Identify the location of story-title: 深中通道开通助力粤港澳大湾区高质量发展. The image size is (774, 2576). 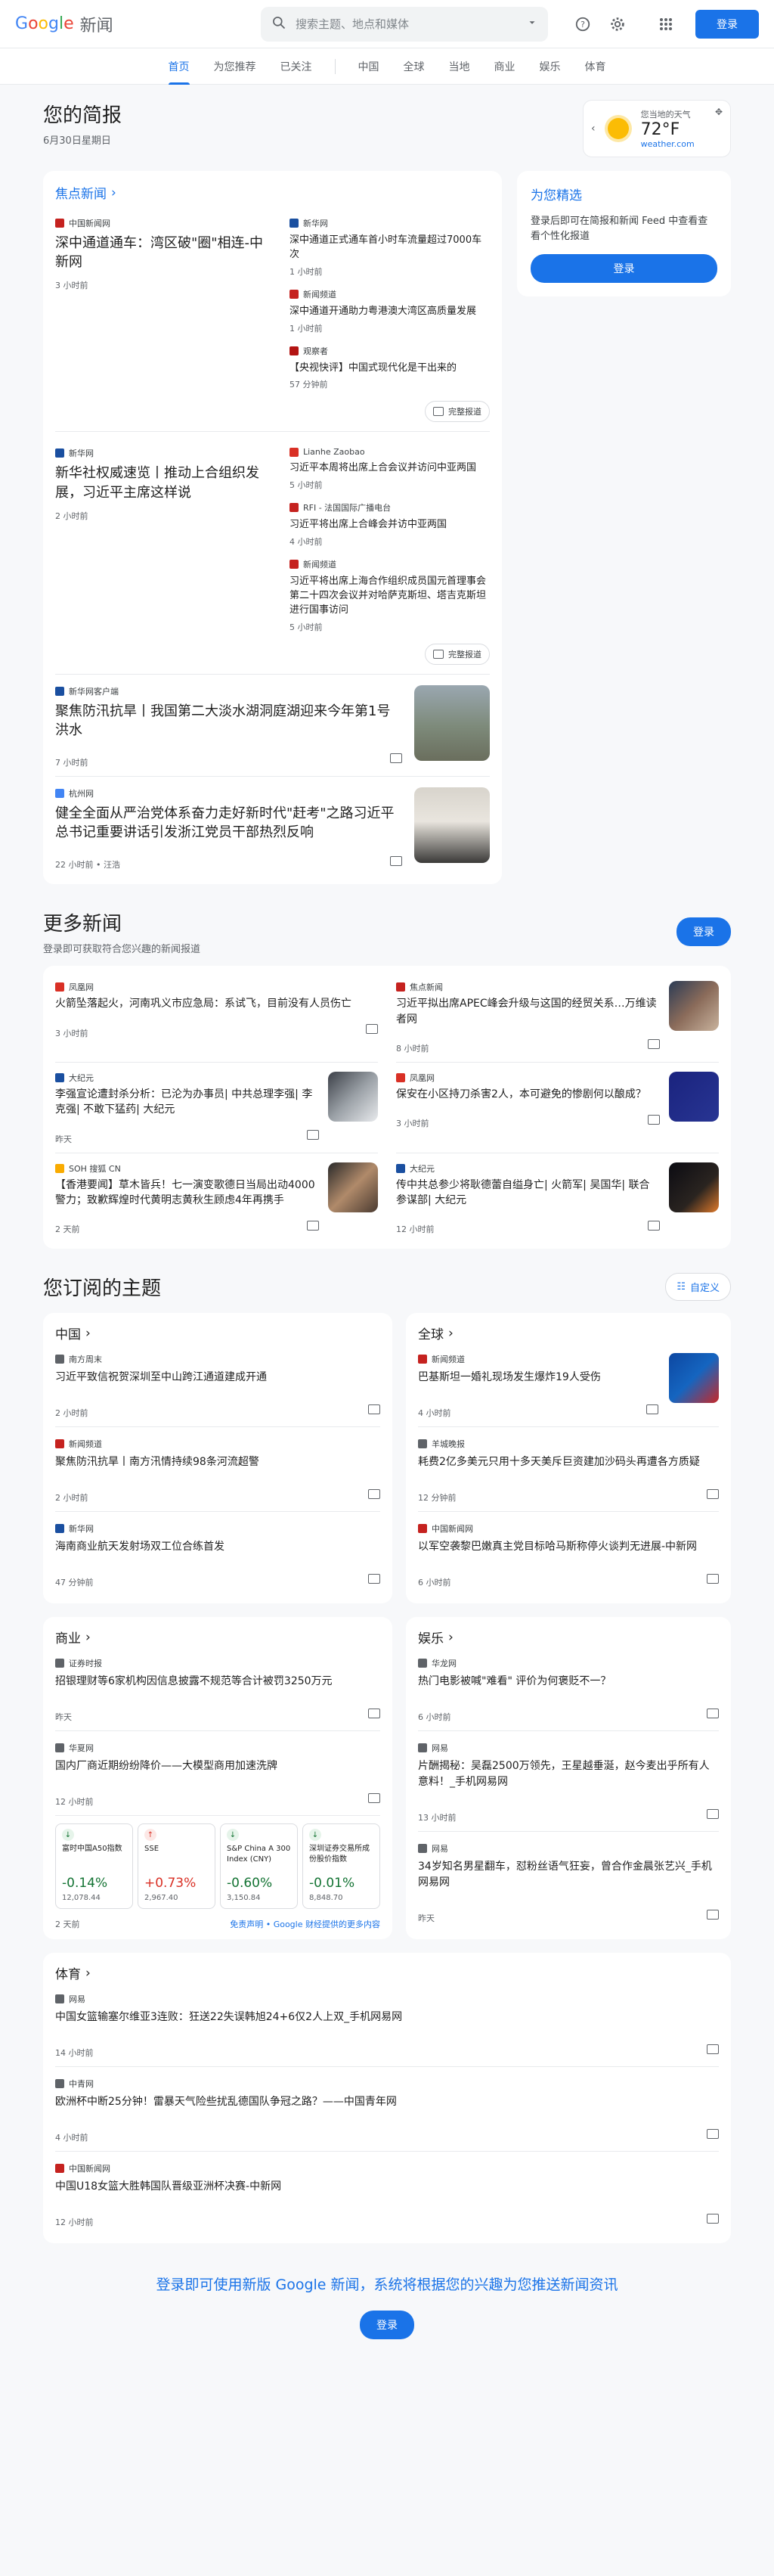
(390, 312).